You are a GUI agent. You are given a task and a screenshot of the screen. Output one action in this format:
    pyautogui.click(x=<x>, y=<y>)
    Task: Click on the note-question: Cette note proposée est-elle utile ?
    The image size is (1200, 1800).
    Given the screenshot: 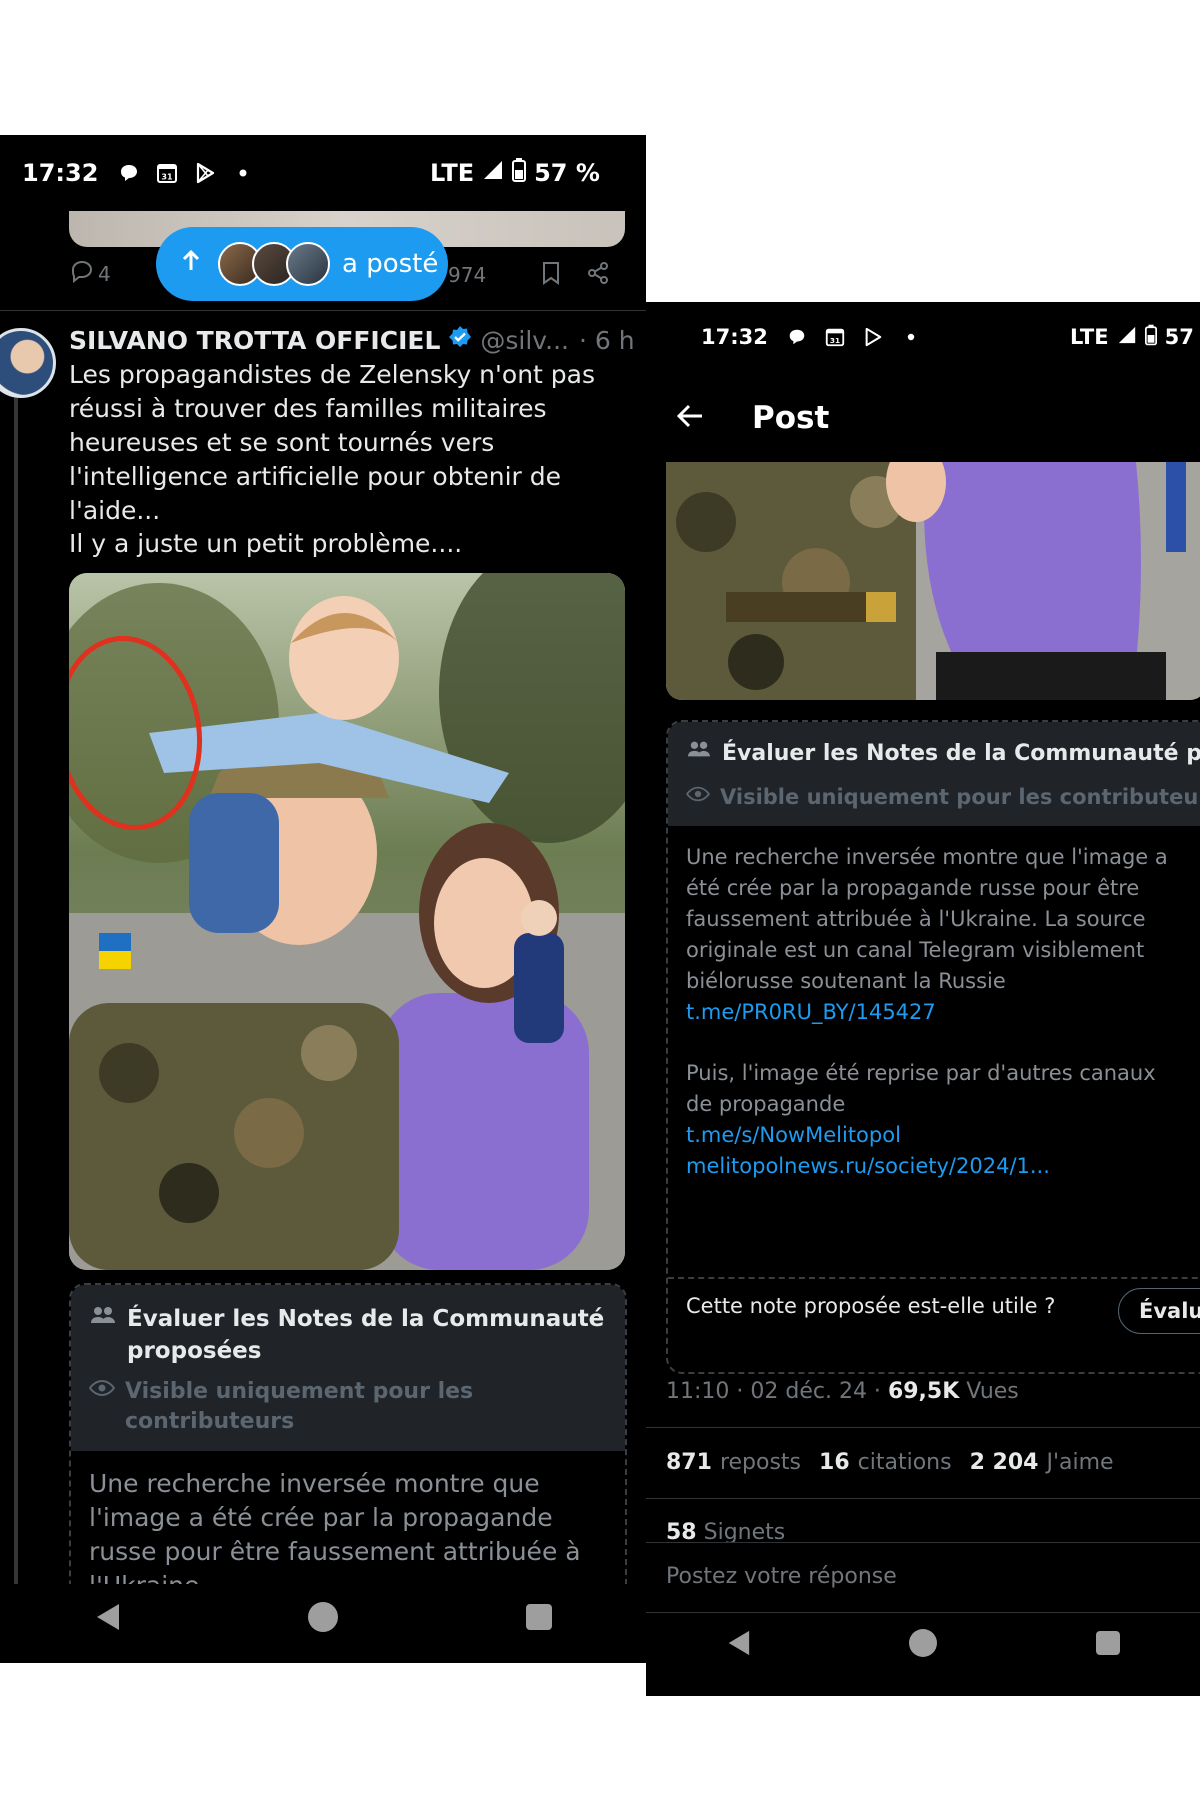 What is the action you would take?
    pyautogui.click(x=871, y=1306)
    